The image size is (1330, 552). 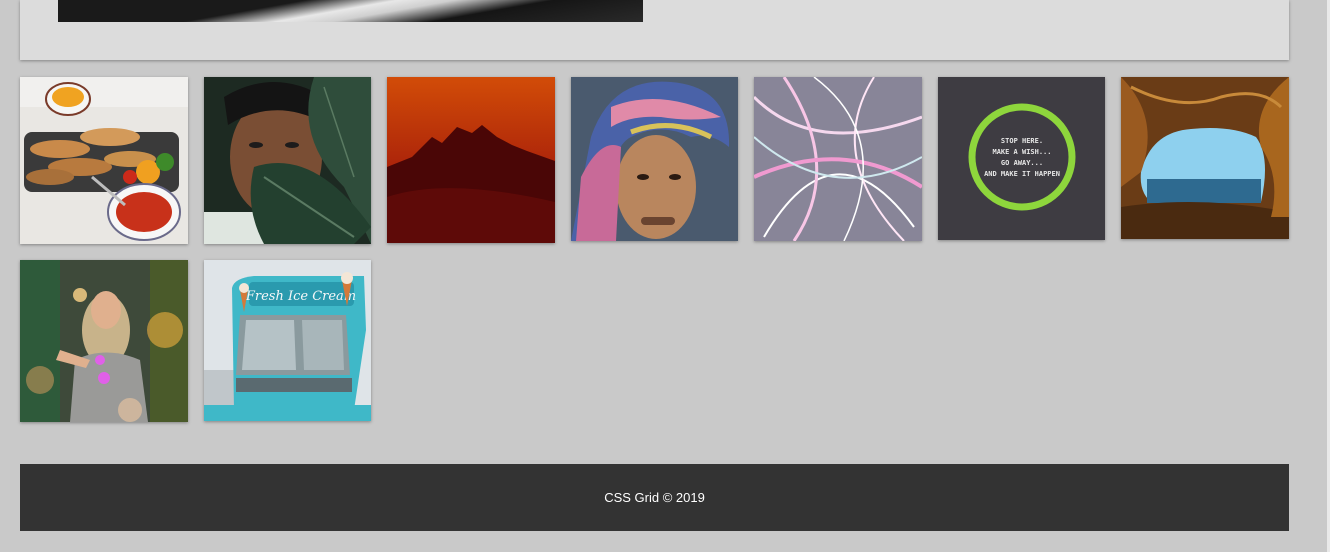 I want to click on footer: CSS Grid © 2019, so click(x=654, y=497).